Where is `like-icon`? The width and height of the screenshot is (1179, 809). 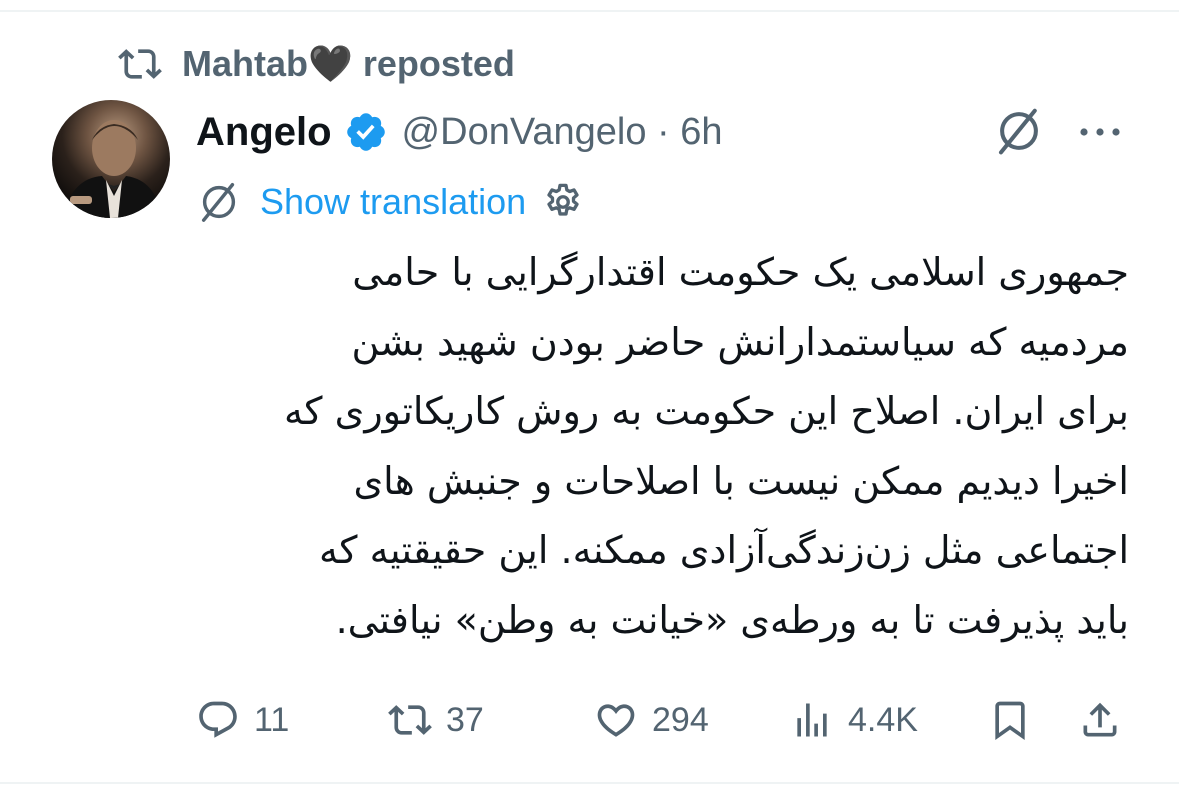
like-icon is located at coordinates (616, 720).